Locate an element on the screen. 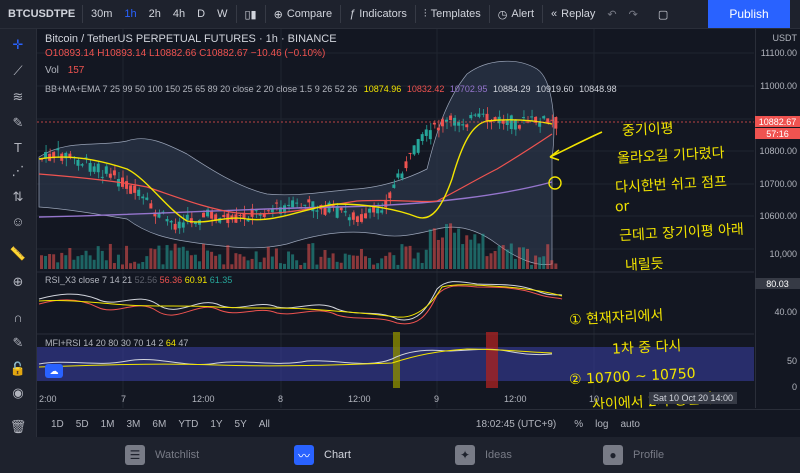 The height and width of the screenshot is (473, 800). range-1m: 1M is located at coordinates (108, 424).